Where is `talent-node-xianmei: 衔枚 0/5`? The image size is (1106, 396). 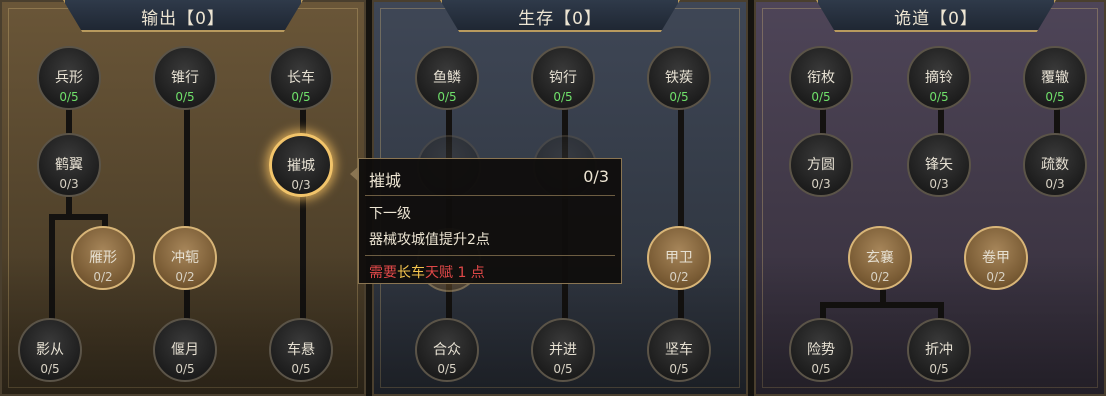
talent-node-xianmei: 衔枚 0/5 is located at coordinates (821, 78).